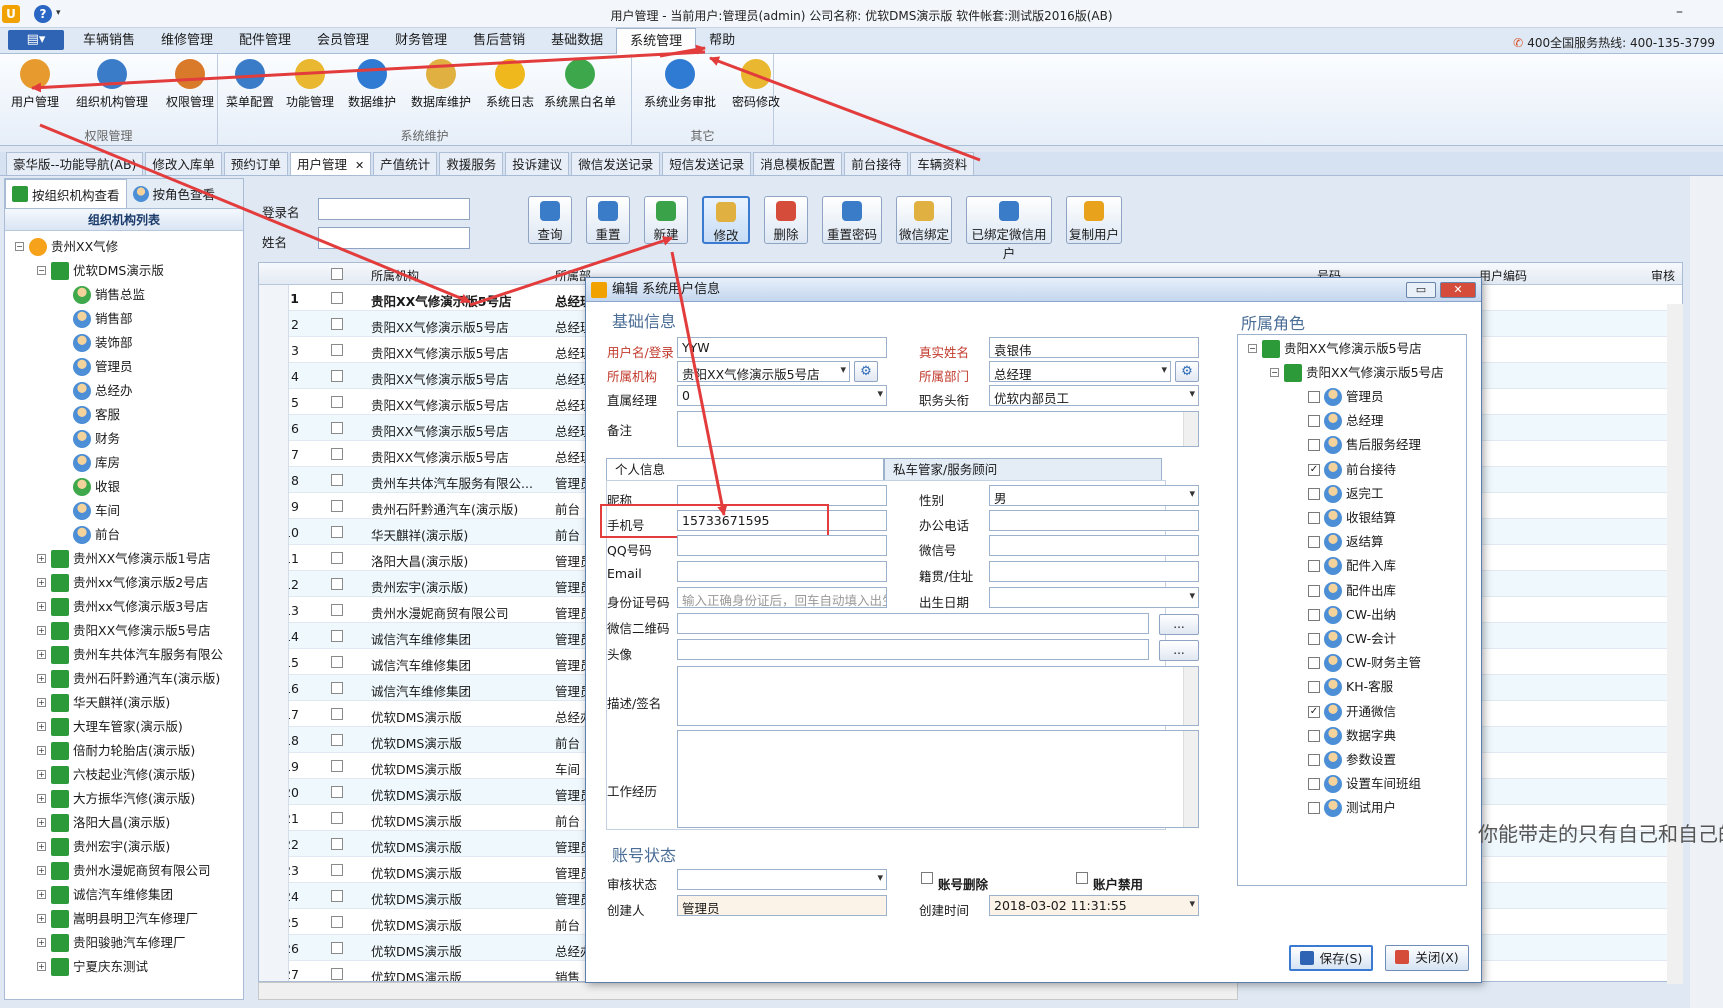 The height and width of the screenshot is (1008, 1723). Describe the element at coordinates (1675, 644) in the screenshot. I see `vertical-scrollbar` at that location.